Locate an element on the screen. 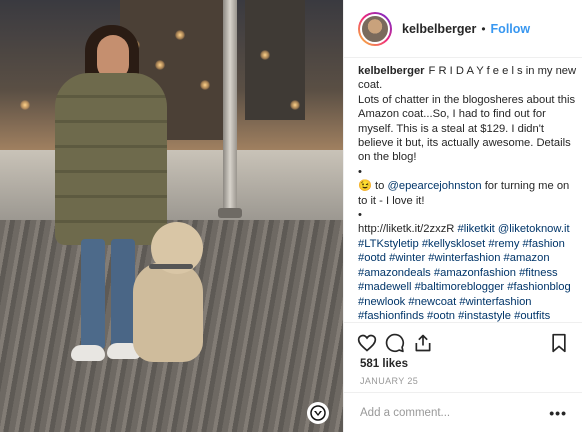  bookmark-glyph-icon is located at coordinates (559, 343).